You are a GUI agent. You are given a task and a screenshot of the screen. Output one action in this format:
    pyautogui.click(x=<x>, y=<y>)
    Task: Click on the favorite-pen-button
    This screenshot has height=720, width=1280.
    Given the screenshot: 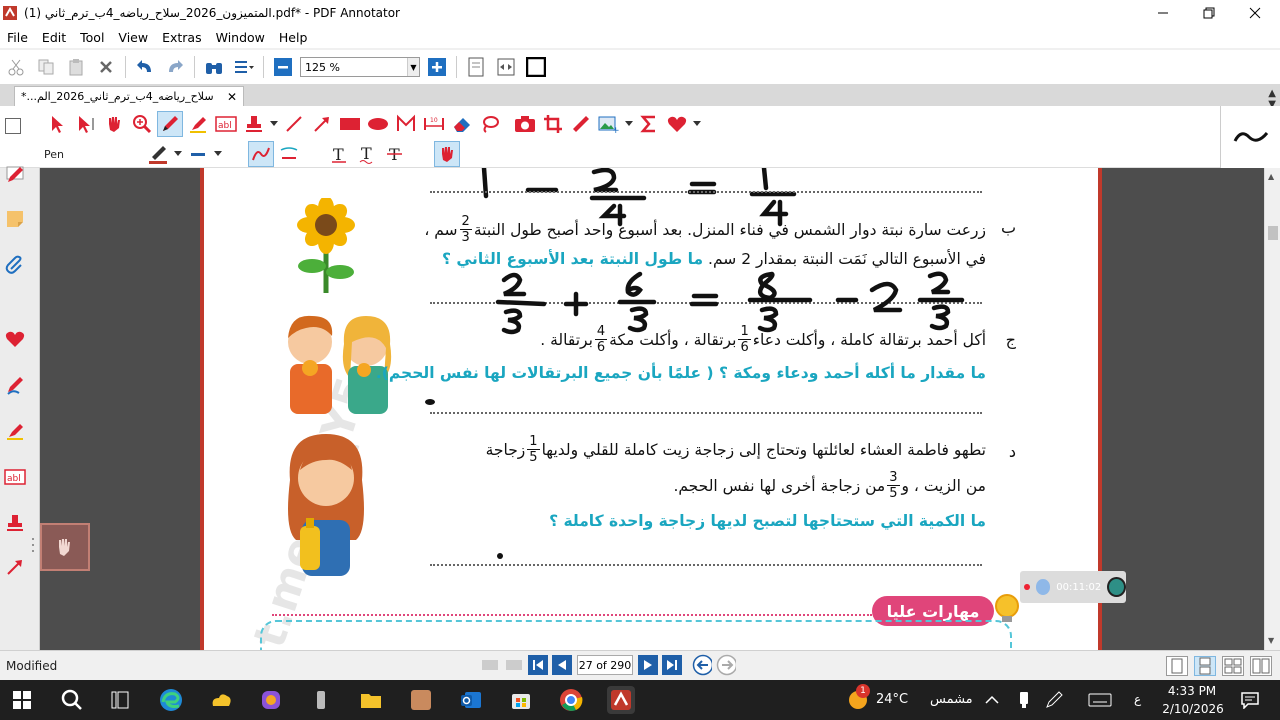 What is the action you would take?
    pyautogui.click(x=447, y=154)
    